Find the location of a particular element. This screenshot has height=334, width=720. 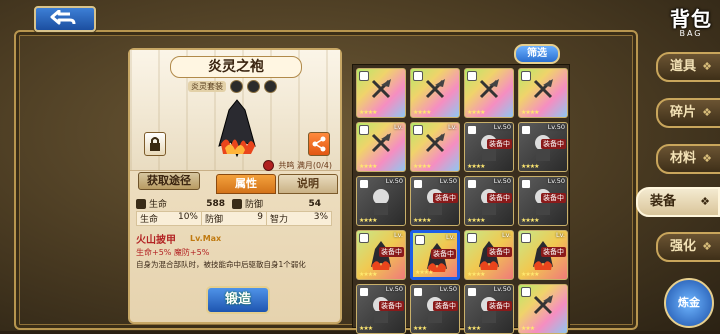

side-tab-equipment: 装备 ❖ is located at coordinates (678, 202).